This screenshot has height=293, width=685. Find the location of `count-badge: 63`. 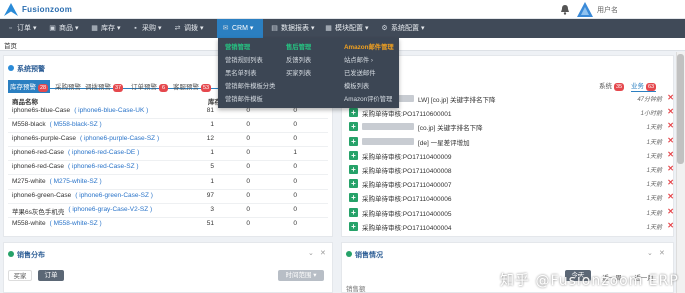

count-badge: 63 is located at coordinates (651, 87).